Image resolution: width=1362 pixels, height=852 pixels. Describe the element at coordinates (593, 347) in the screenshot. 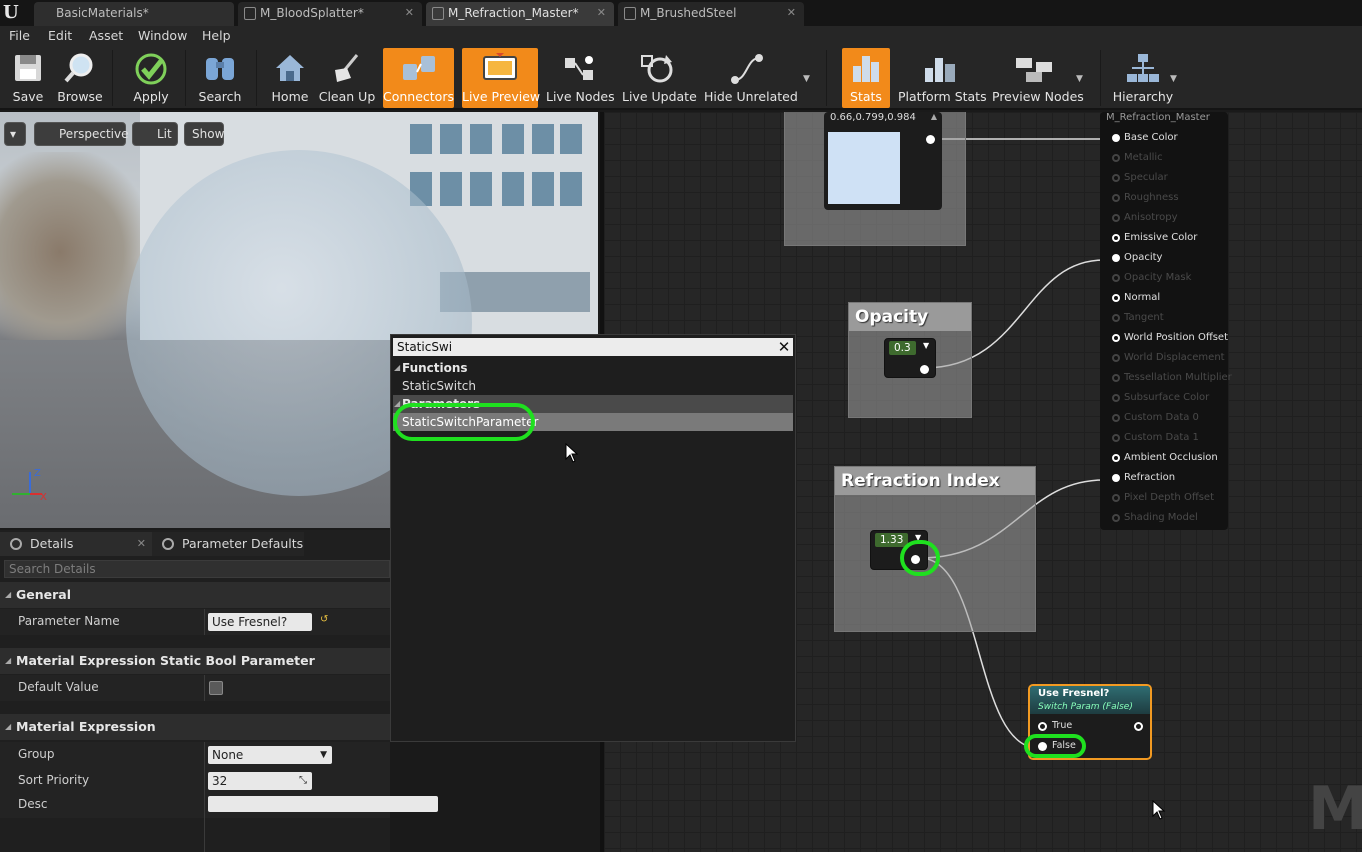

I see `context-search-input: StaticSwi` at that location.